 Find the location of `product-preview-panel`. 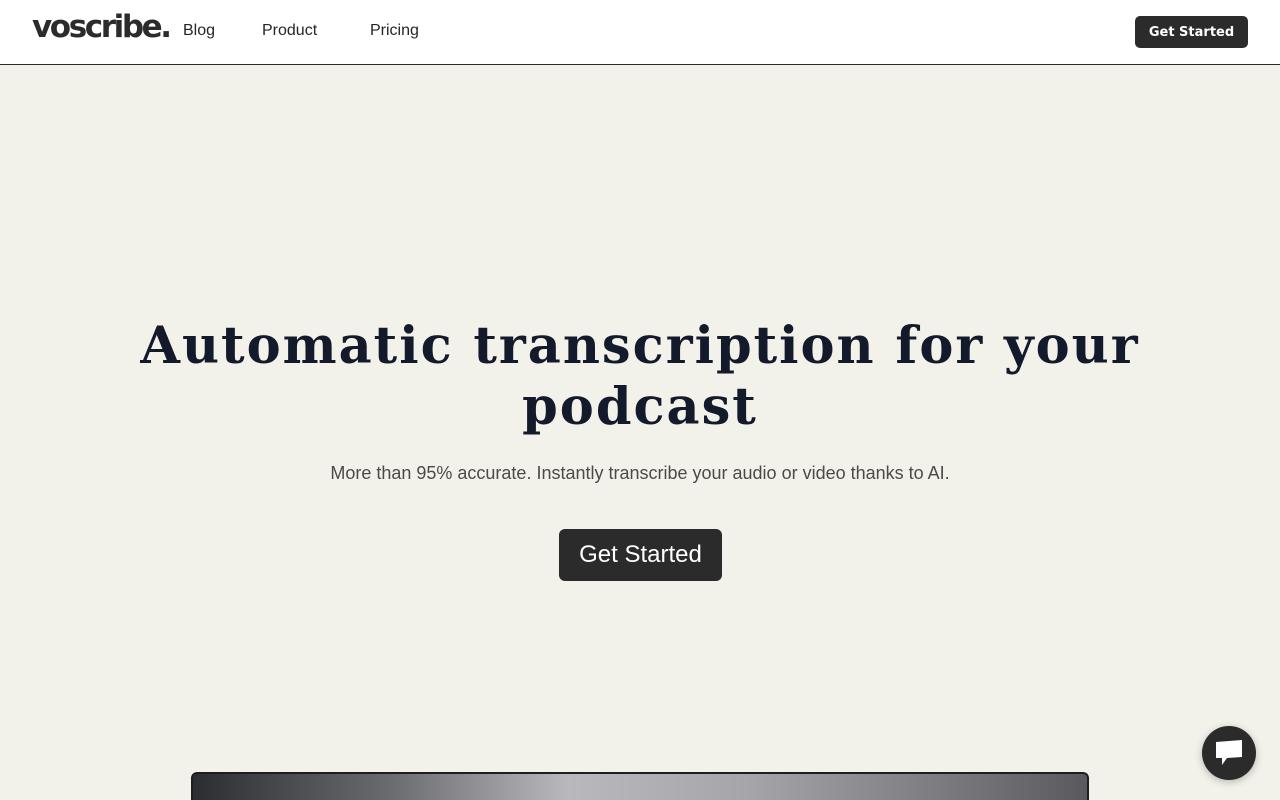

product-preview-panel is located at coordinates (640, 786).